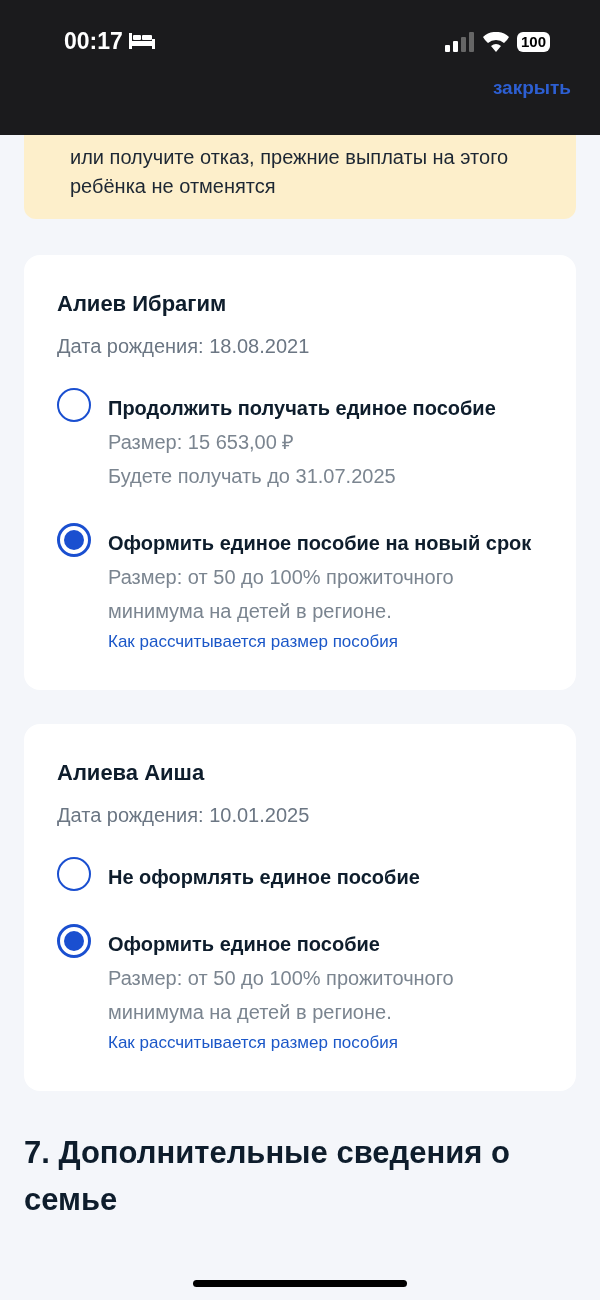 Image resolution: width=600 pixels, height=1300 pixels. What do you see at coordinates (264, 877) in the screenshot?
I see `option-label: Не оформлять единое пособие` at bounding box center [264, 877].